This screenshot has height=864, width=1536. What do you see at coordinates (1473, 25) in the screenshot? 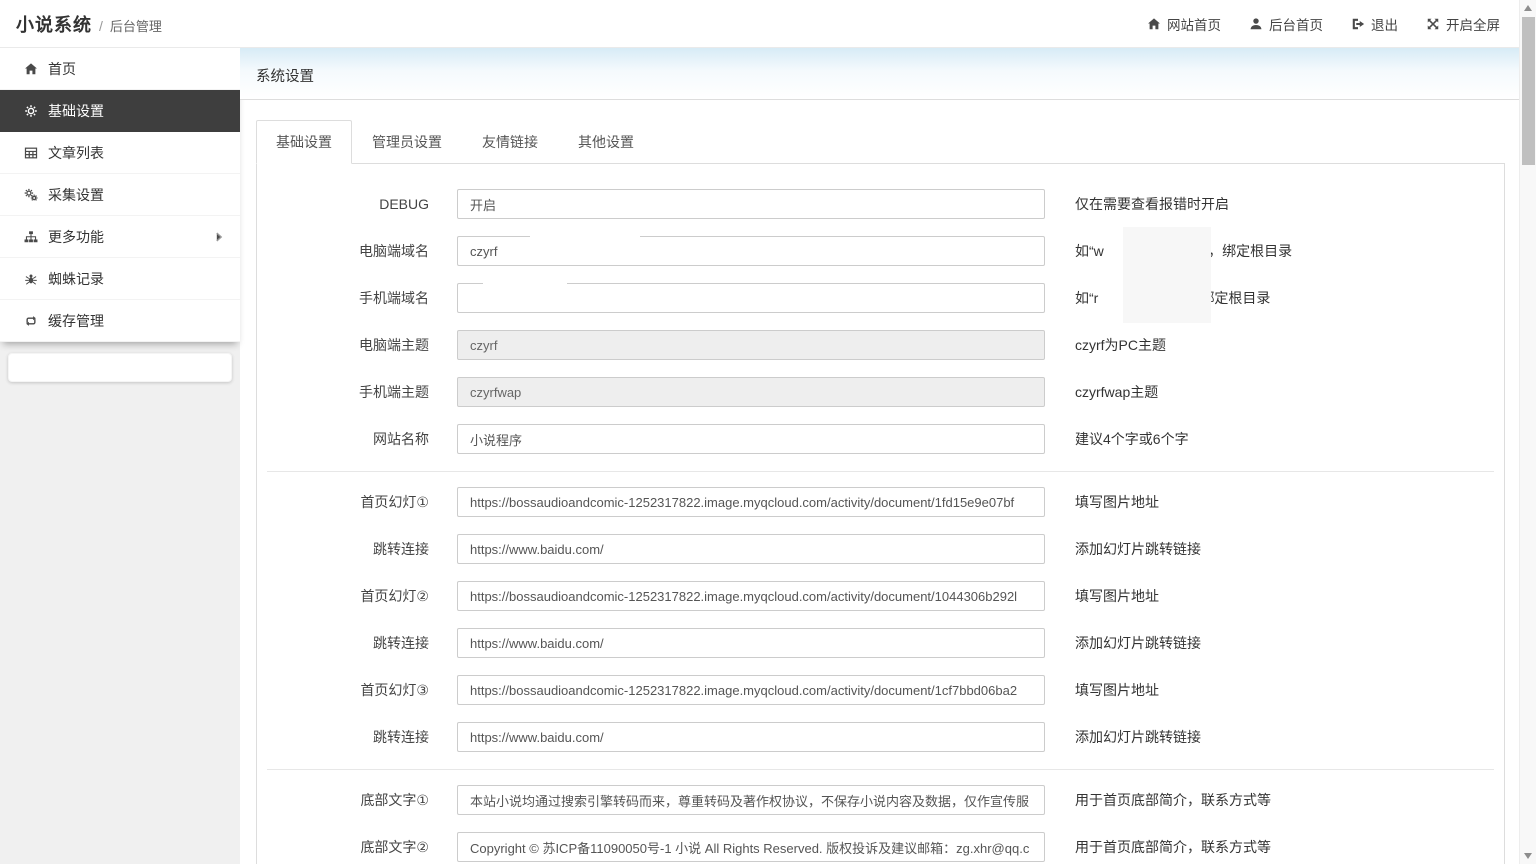
I see `nav-fullscreen-label: 开启全屏` at bounding box center [1473, 25].